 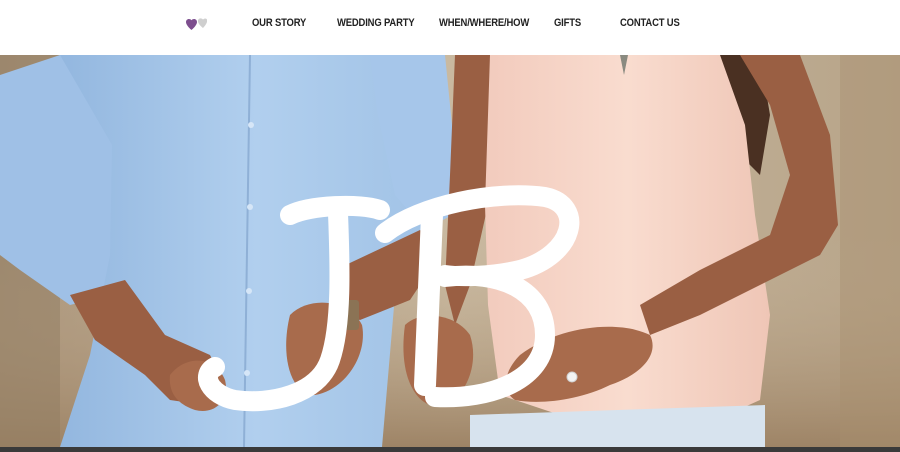 I want to click on nav-when-where-how: WHEN/WHERE/HOW, so click(x=484, y=23).